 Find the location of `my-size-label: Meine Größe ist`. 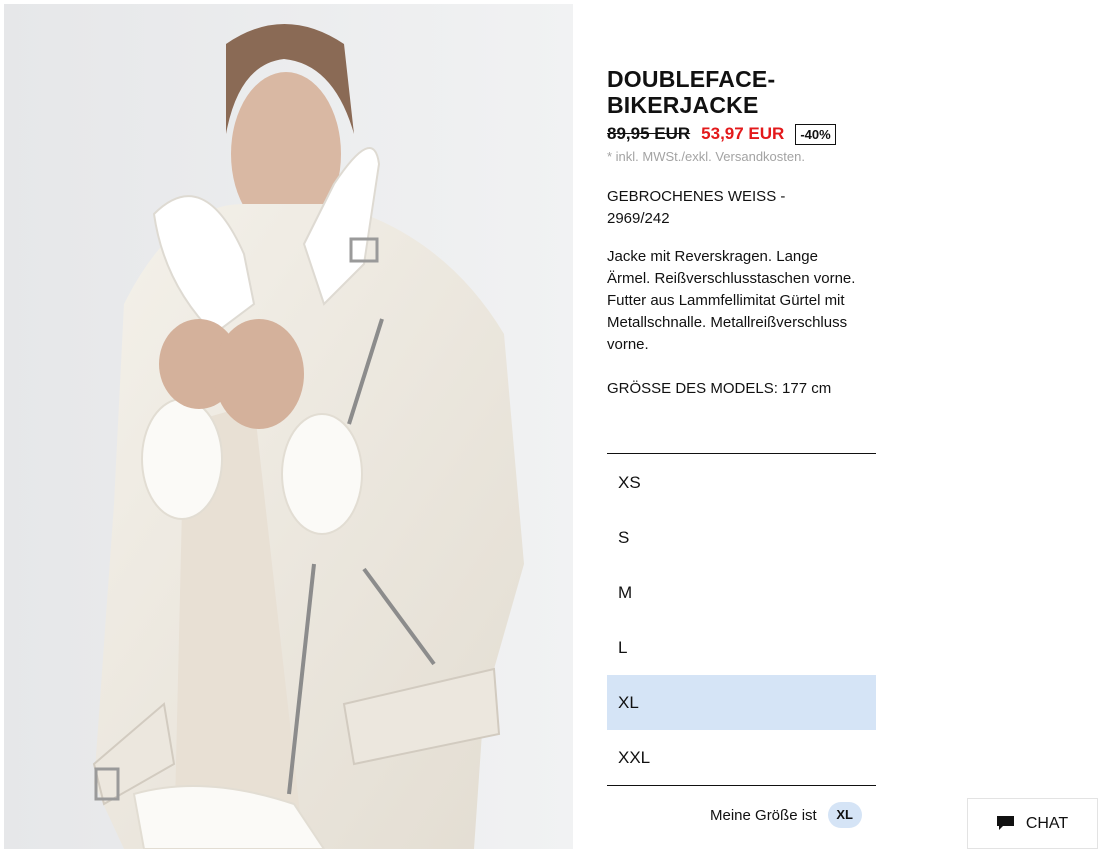

my-size-label: Meine Größe ist is located at coordinates (763, 815).